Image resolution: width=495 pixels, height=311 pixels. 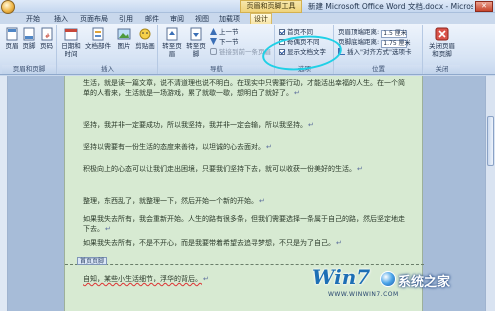 What do you see at coordinates (170, 201) in the screenshot?
I see `paragraph-text: 整理，东西乱了，就整理一下，然后开始一个新的开始。` at bounding box center [170, 201].